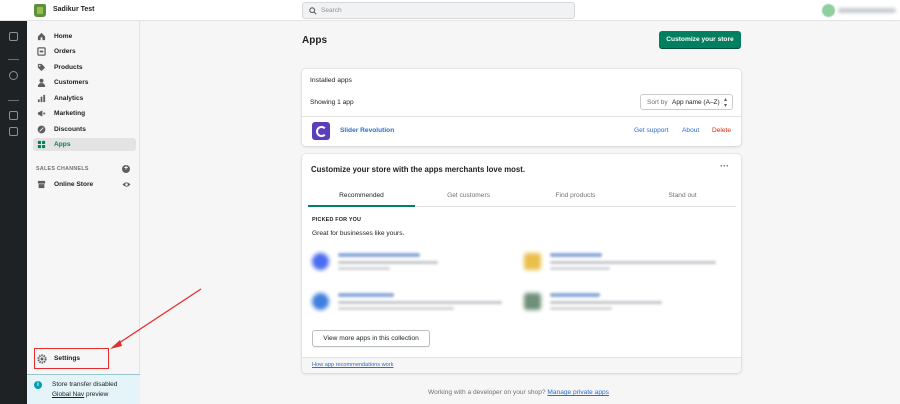 The height and width of the screenshot is (404, 900). What do you see at coordinates (41, 51) in the screenshot?
I see `orders-icon` at bounding box center [41, 51].